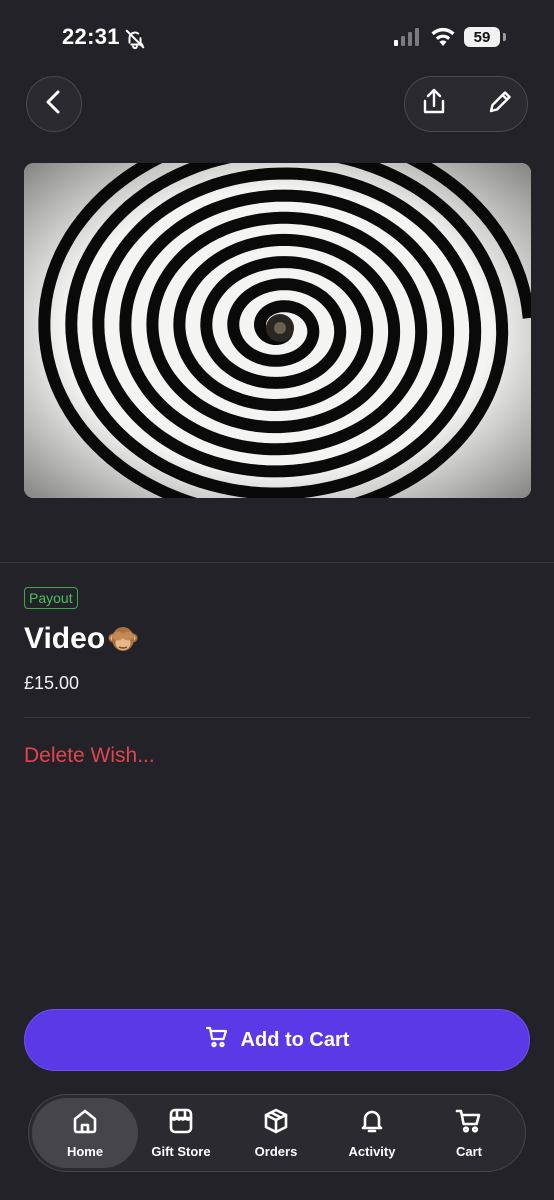 The image size is (554, 1200). What do you see at coordinates (181, 1151) in the screenshot?
I see `tab-gift-store-label: Gift Store` at bounding box center [181, 1151].